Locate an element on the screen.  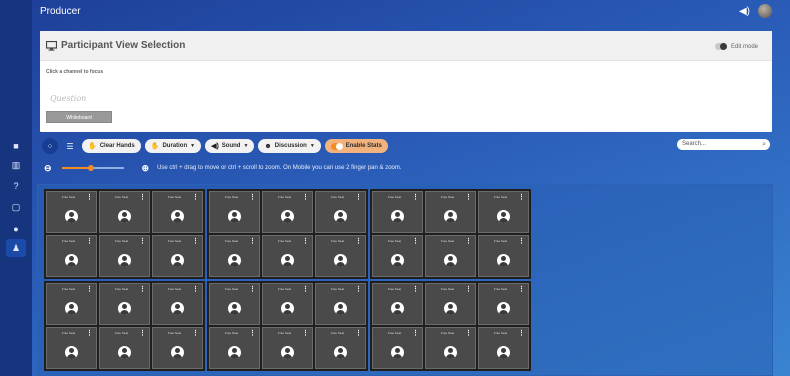
toggle-switch is located at coordinates (720, 46).